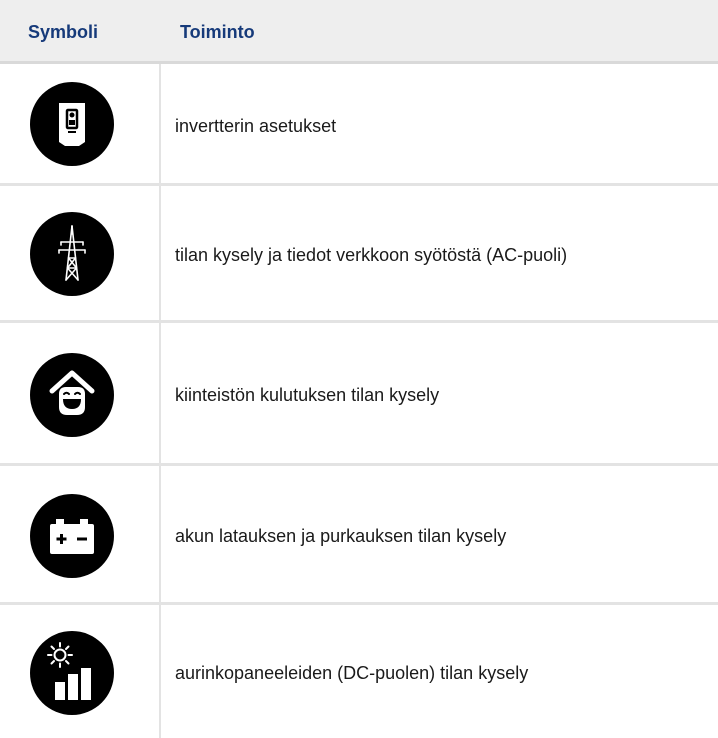 The height and width of the screenshot is (738, 718). What do you see at coordinates (63, 32) in the screenshot?
I see `column-header-symbol: Symboli` at bounding box center [63, 32].